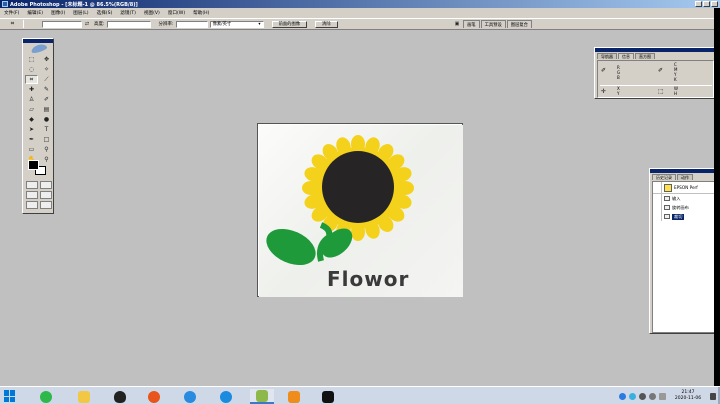 The height and width of the screenshot is (404, 720). I want to click on shape-tool-icon: □, so click(46, 139).